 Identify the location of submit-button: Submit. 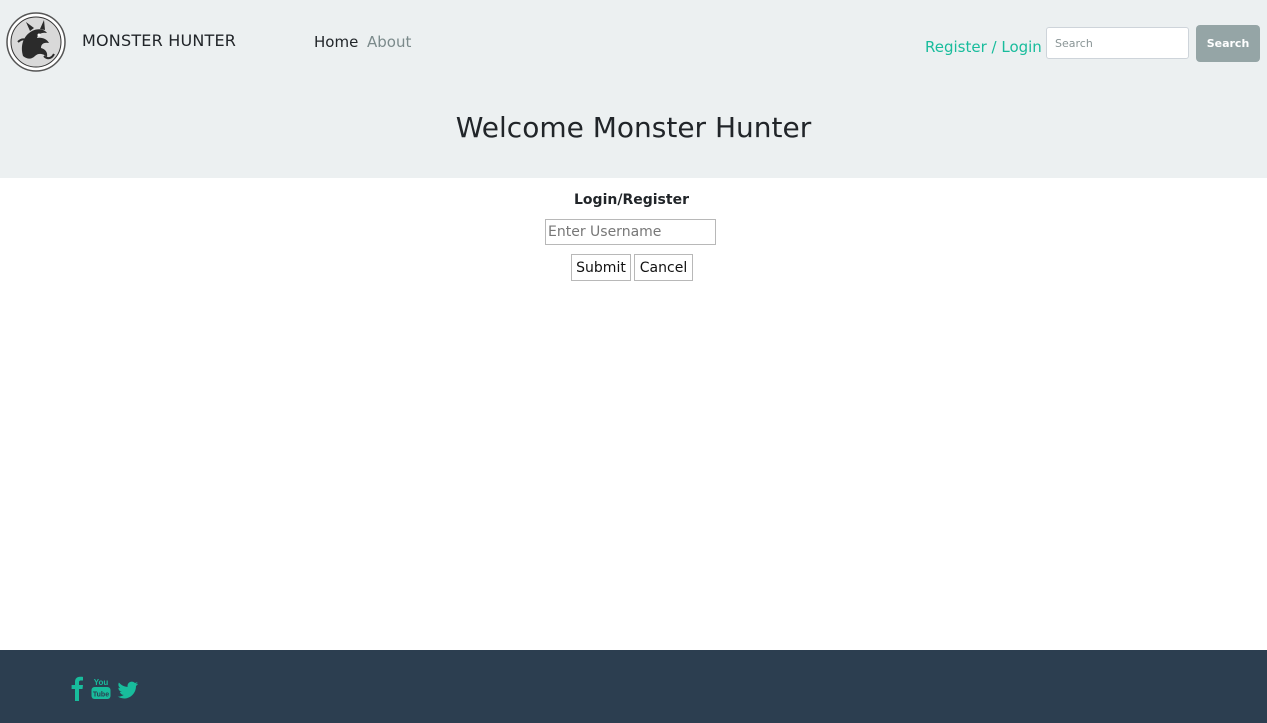
(601, 267).